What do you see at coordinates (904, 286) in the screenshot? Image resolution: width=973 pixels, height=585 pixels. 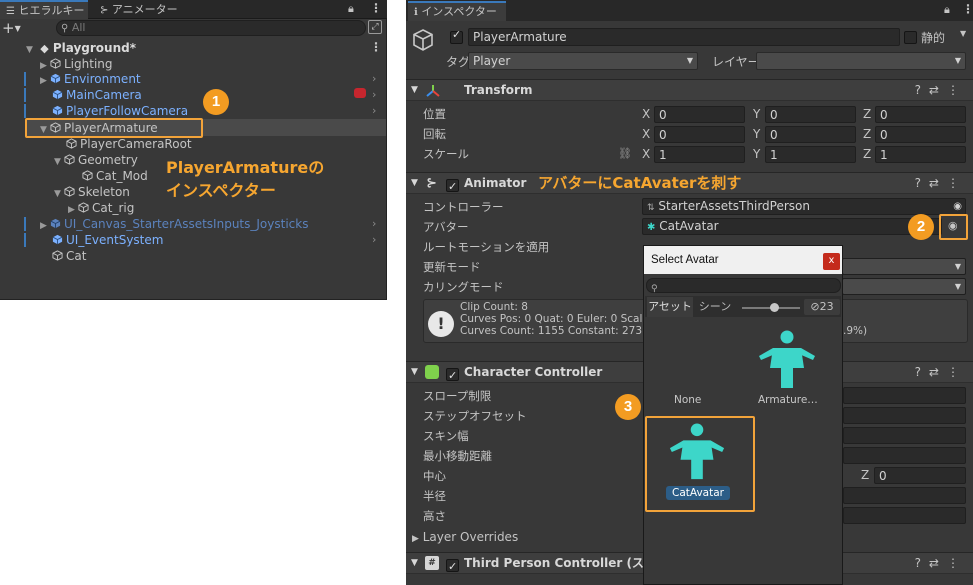 I see `culling-mode-dropdown: ▼` at bounding box center [904, 286].